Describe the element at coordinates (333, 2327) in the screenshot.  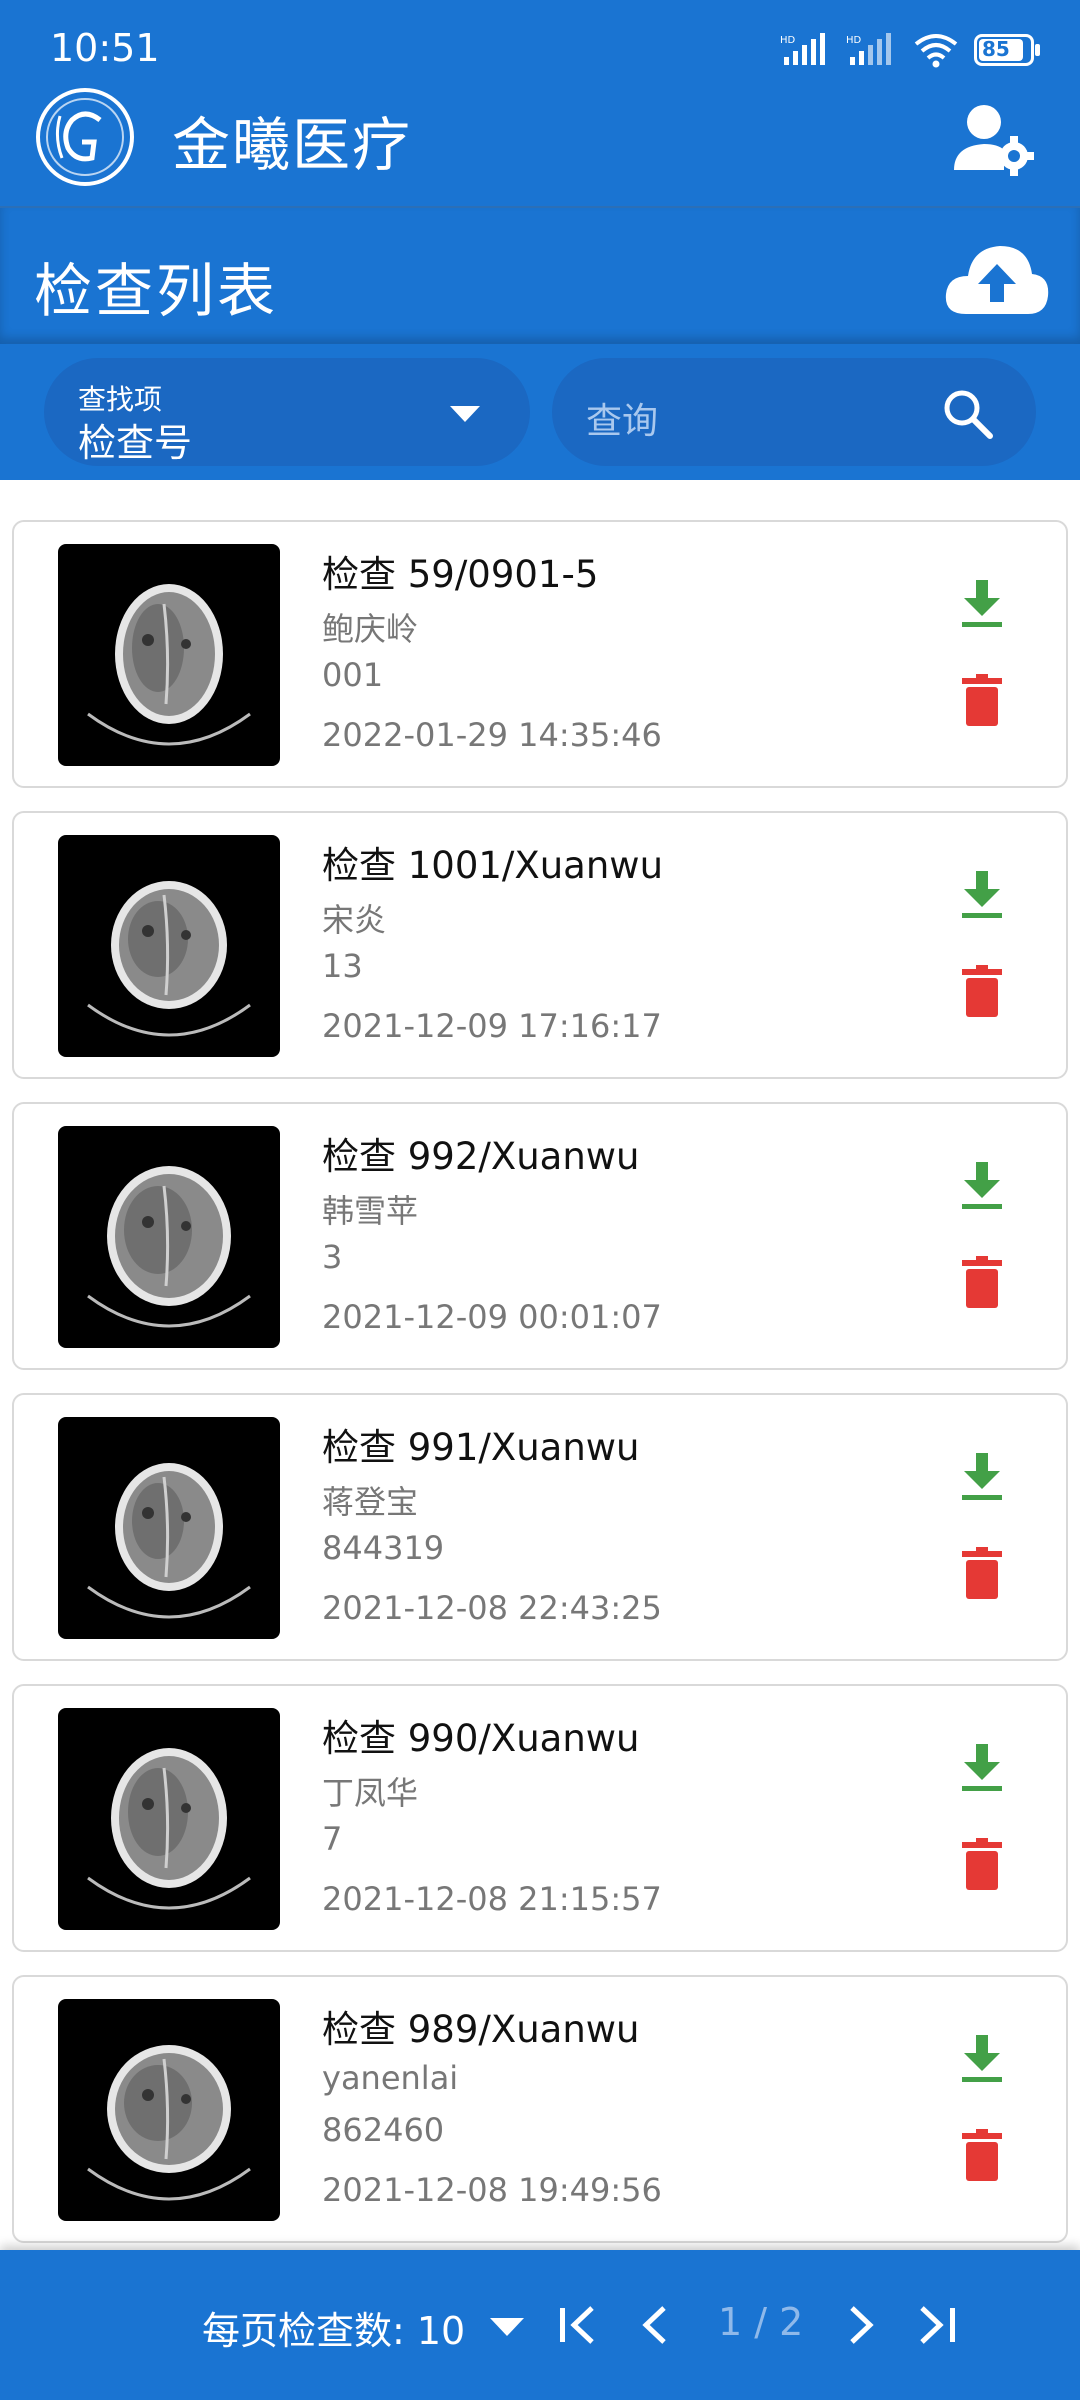
I see `per-page-label: 每页检查数: 10` at that location.